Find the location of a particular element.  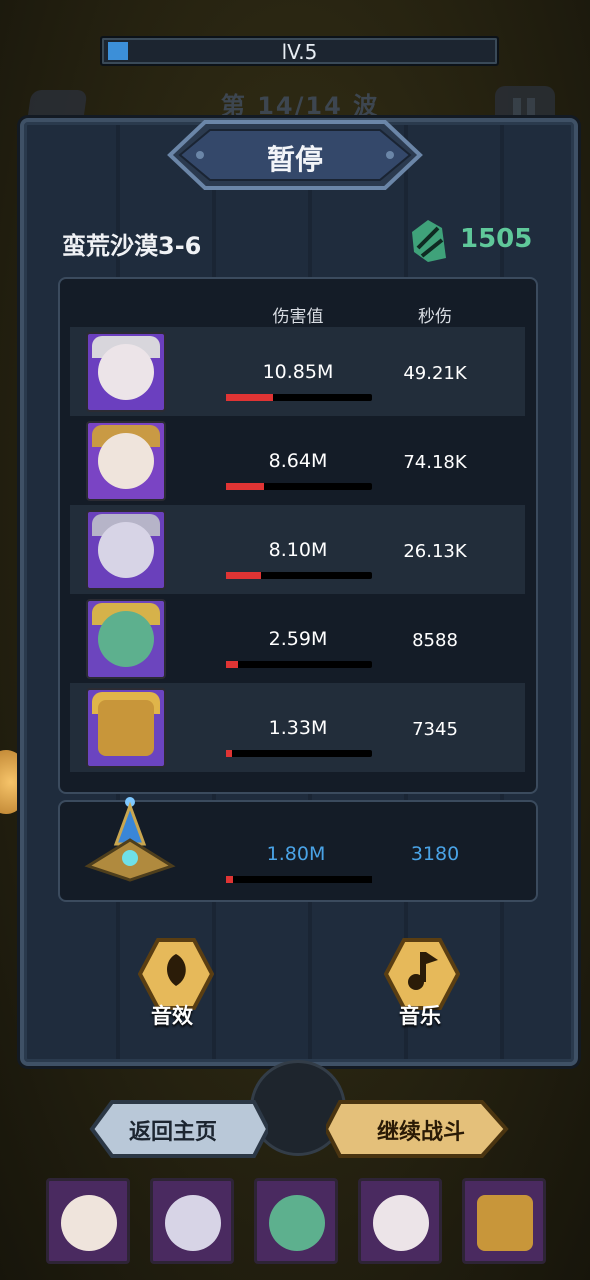

table-row: 8.10M 26.13K is located at coordinates (297, 549).